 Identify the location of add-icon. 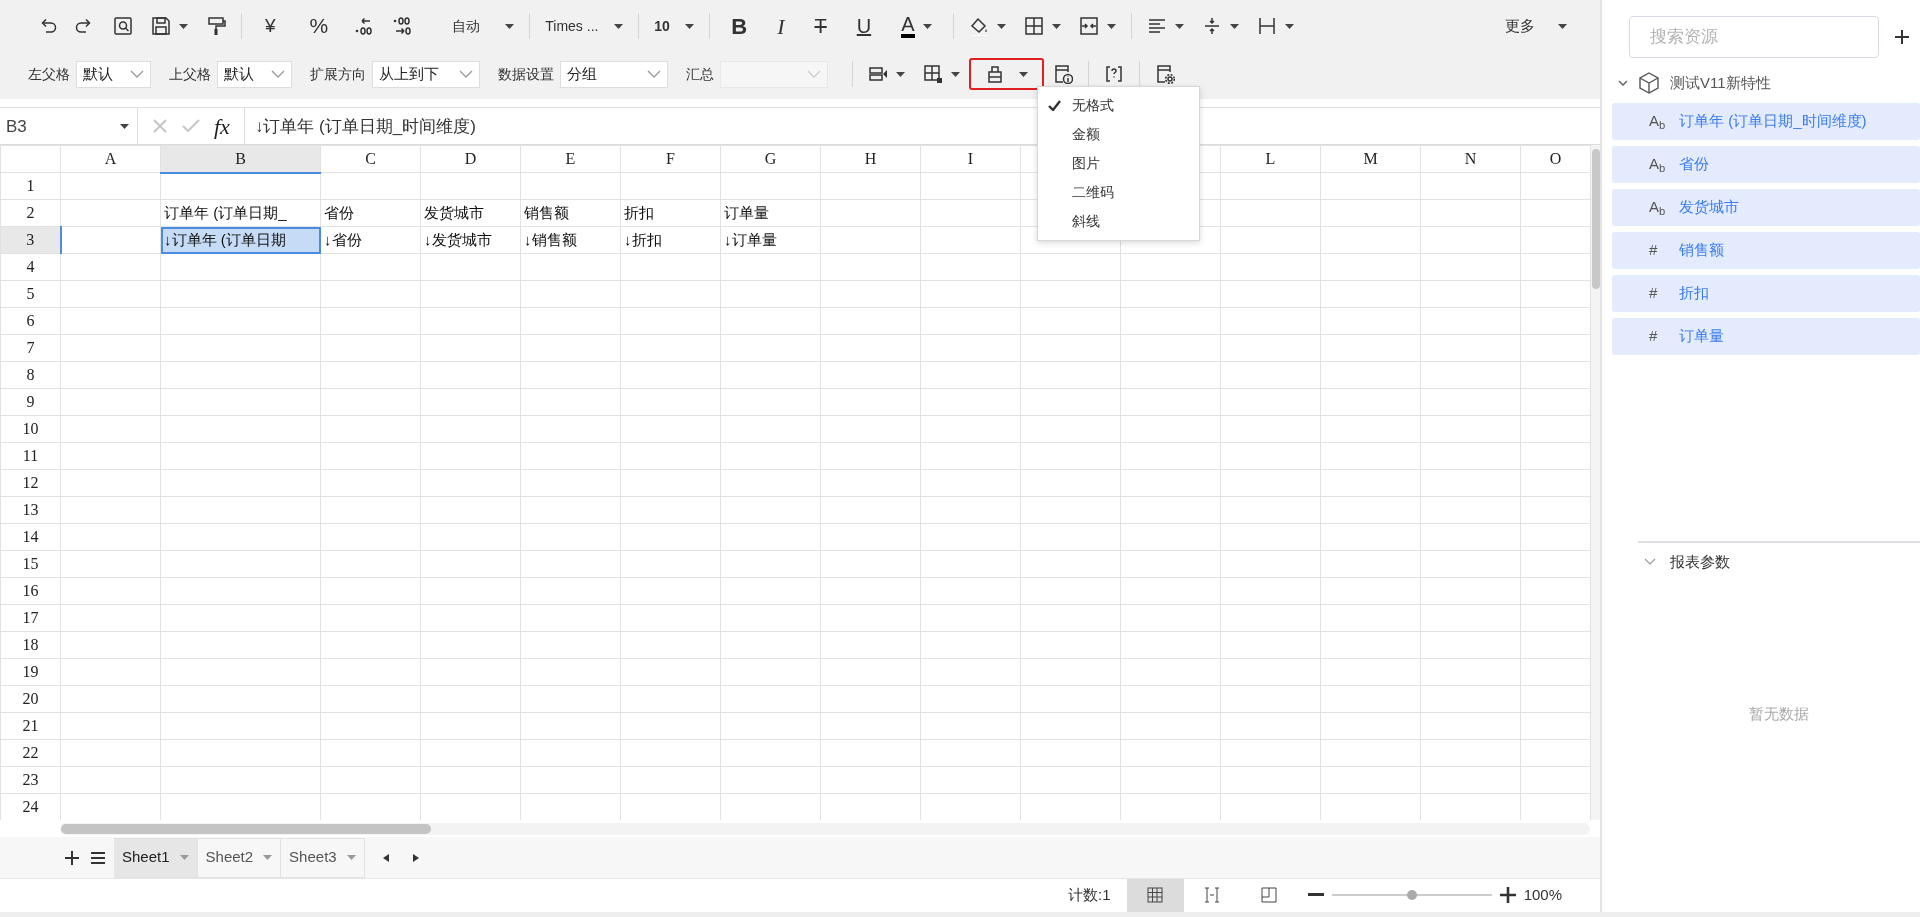
(1902, 37).